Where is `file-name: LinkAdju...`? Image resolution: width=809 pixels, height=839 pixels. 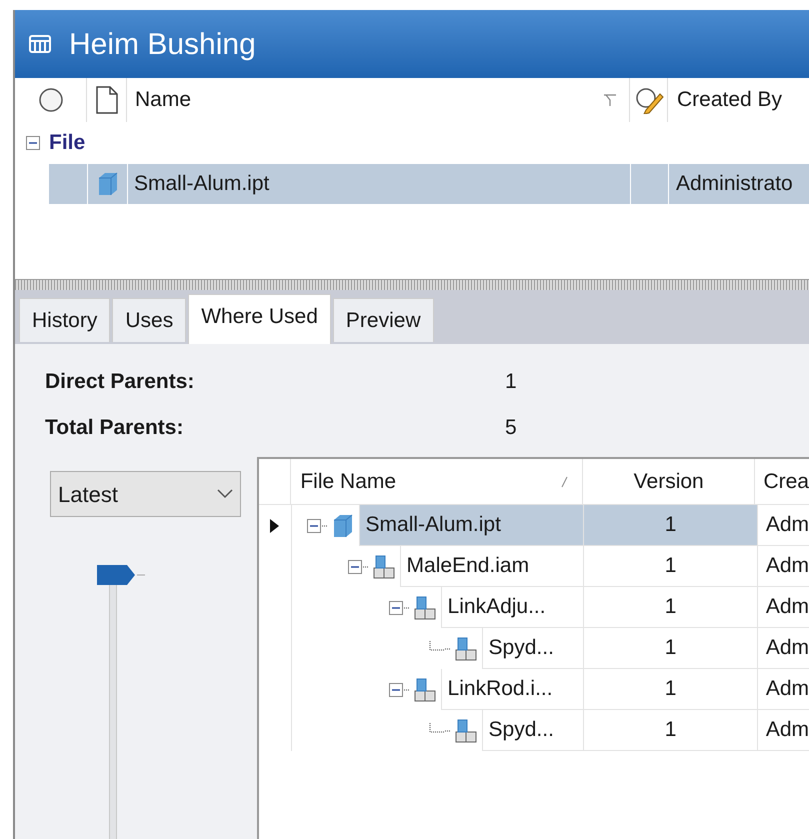 file-name: LinkAdju... is located at coordinates (497, 607).